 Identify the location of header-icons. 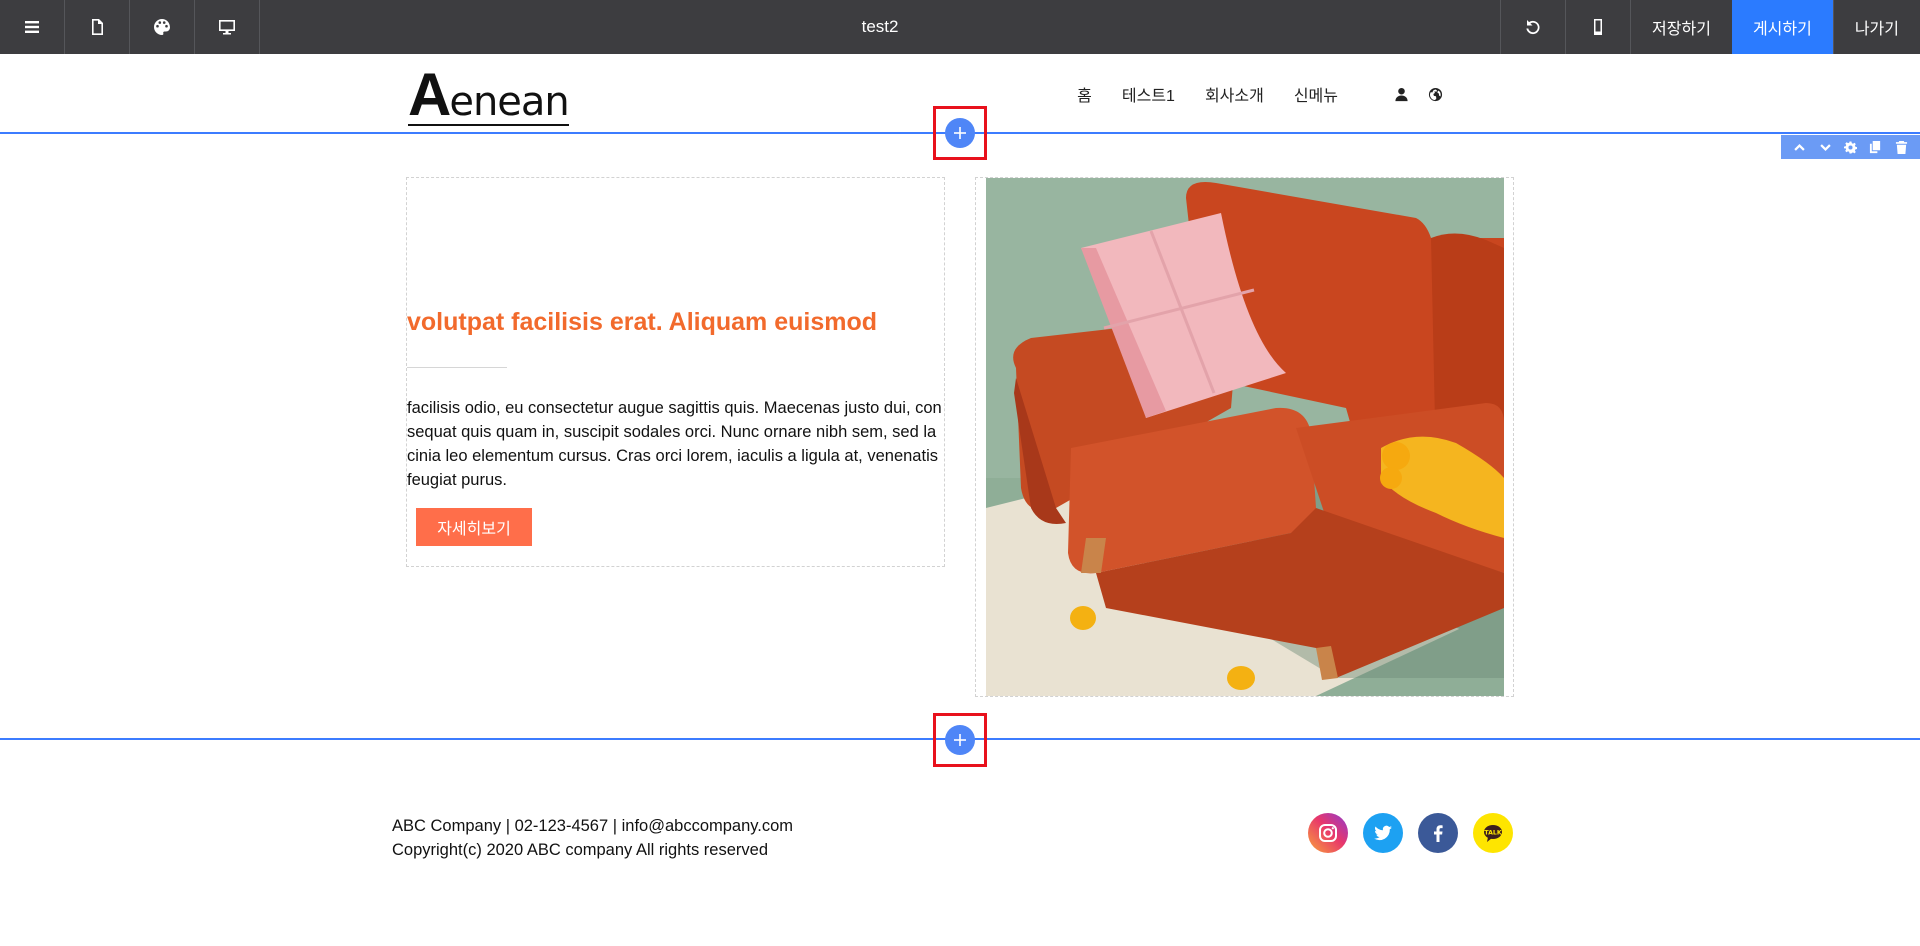
(1410, 94).